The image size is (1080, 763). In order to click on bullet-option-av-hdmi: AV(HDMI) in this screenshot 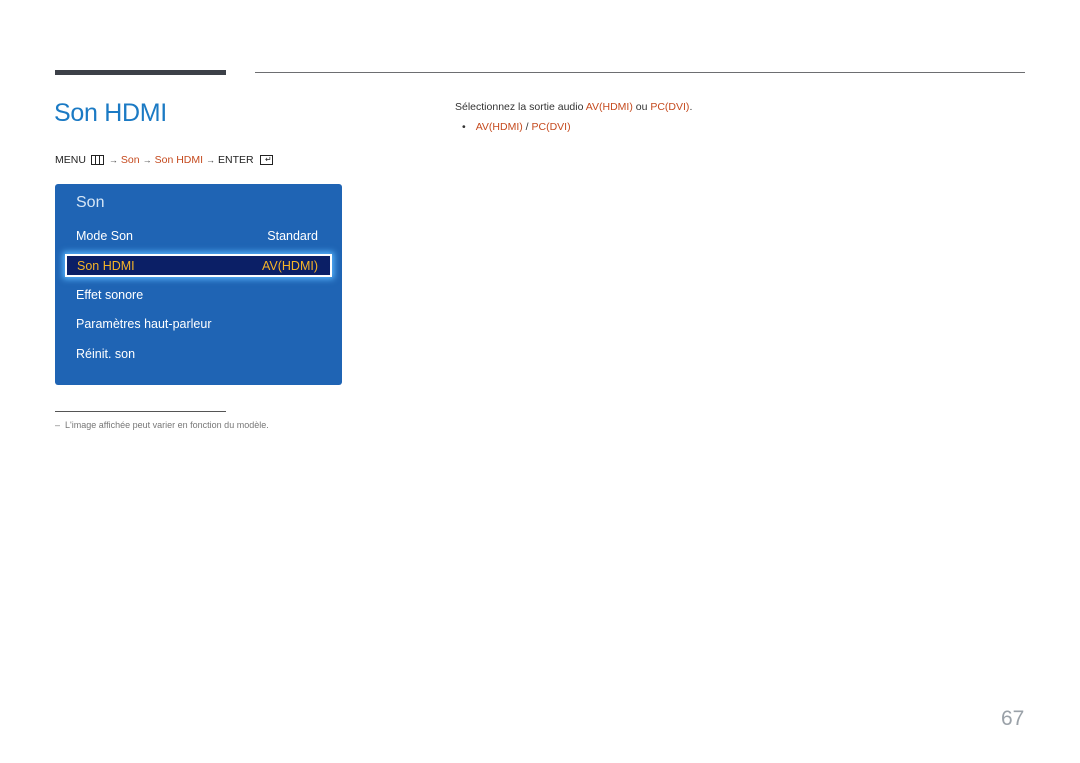, I will do `click(499, 127)`.